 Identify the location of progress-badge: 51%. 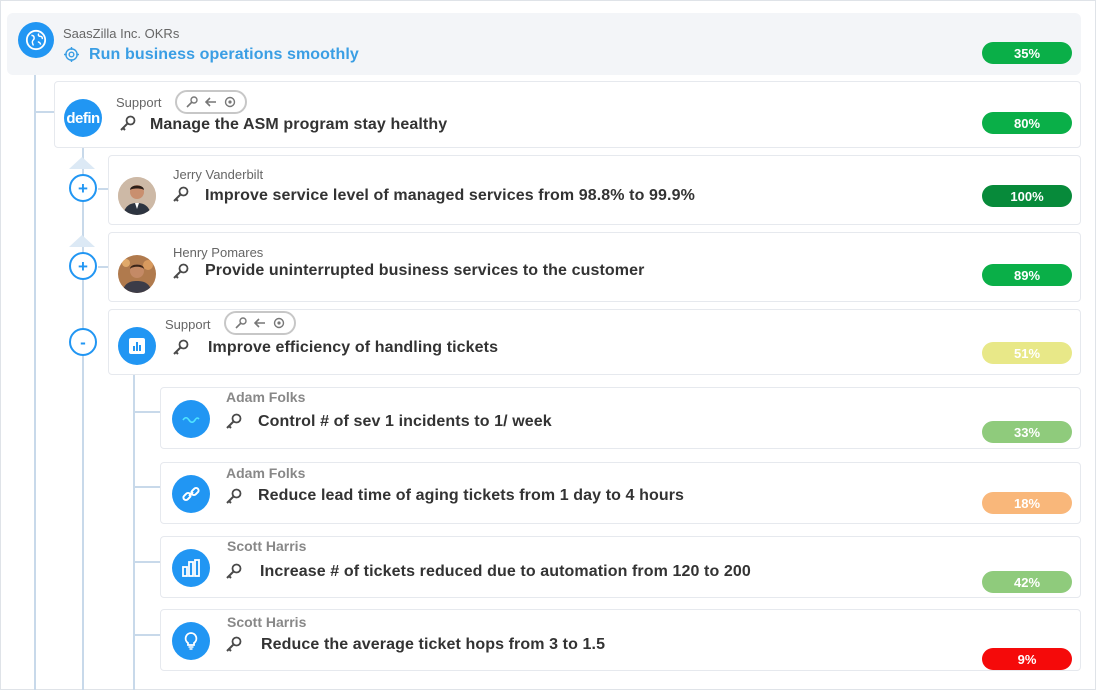
(1027, 353).